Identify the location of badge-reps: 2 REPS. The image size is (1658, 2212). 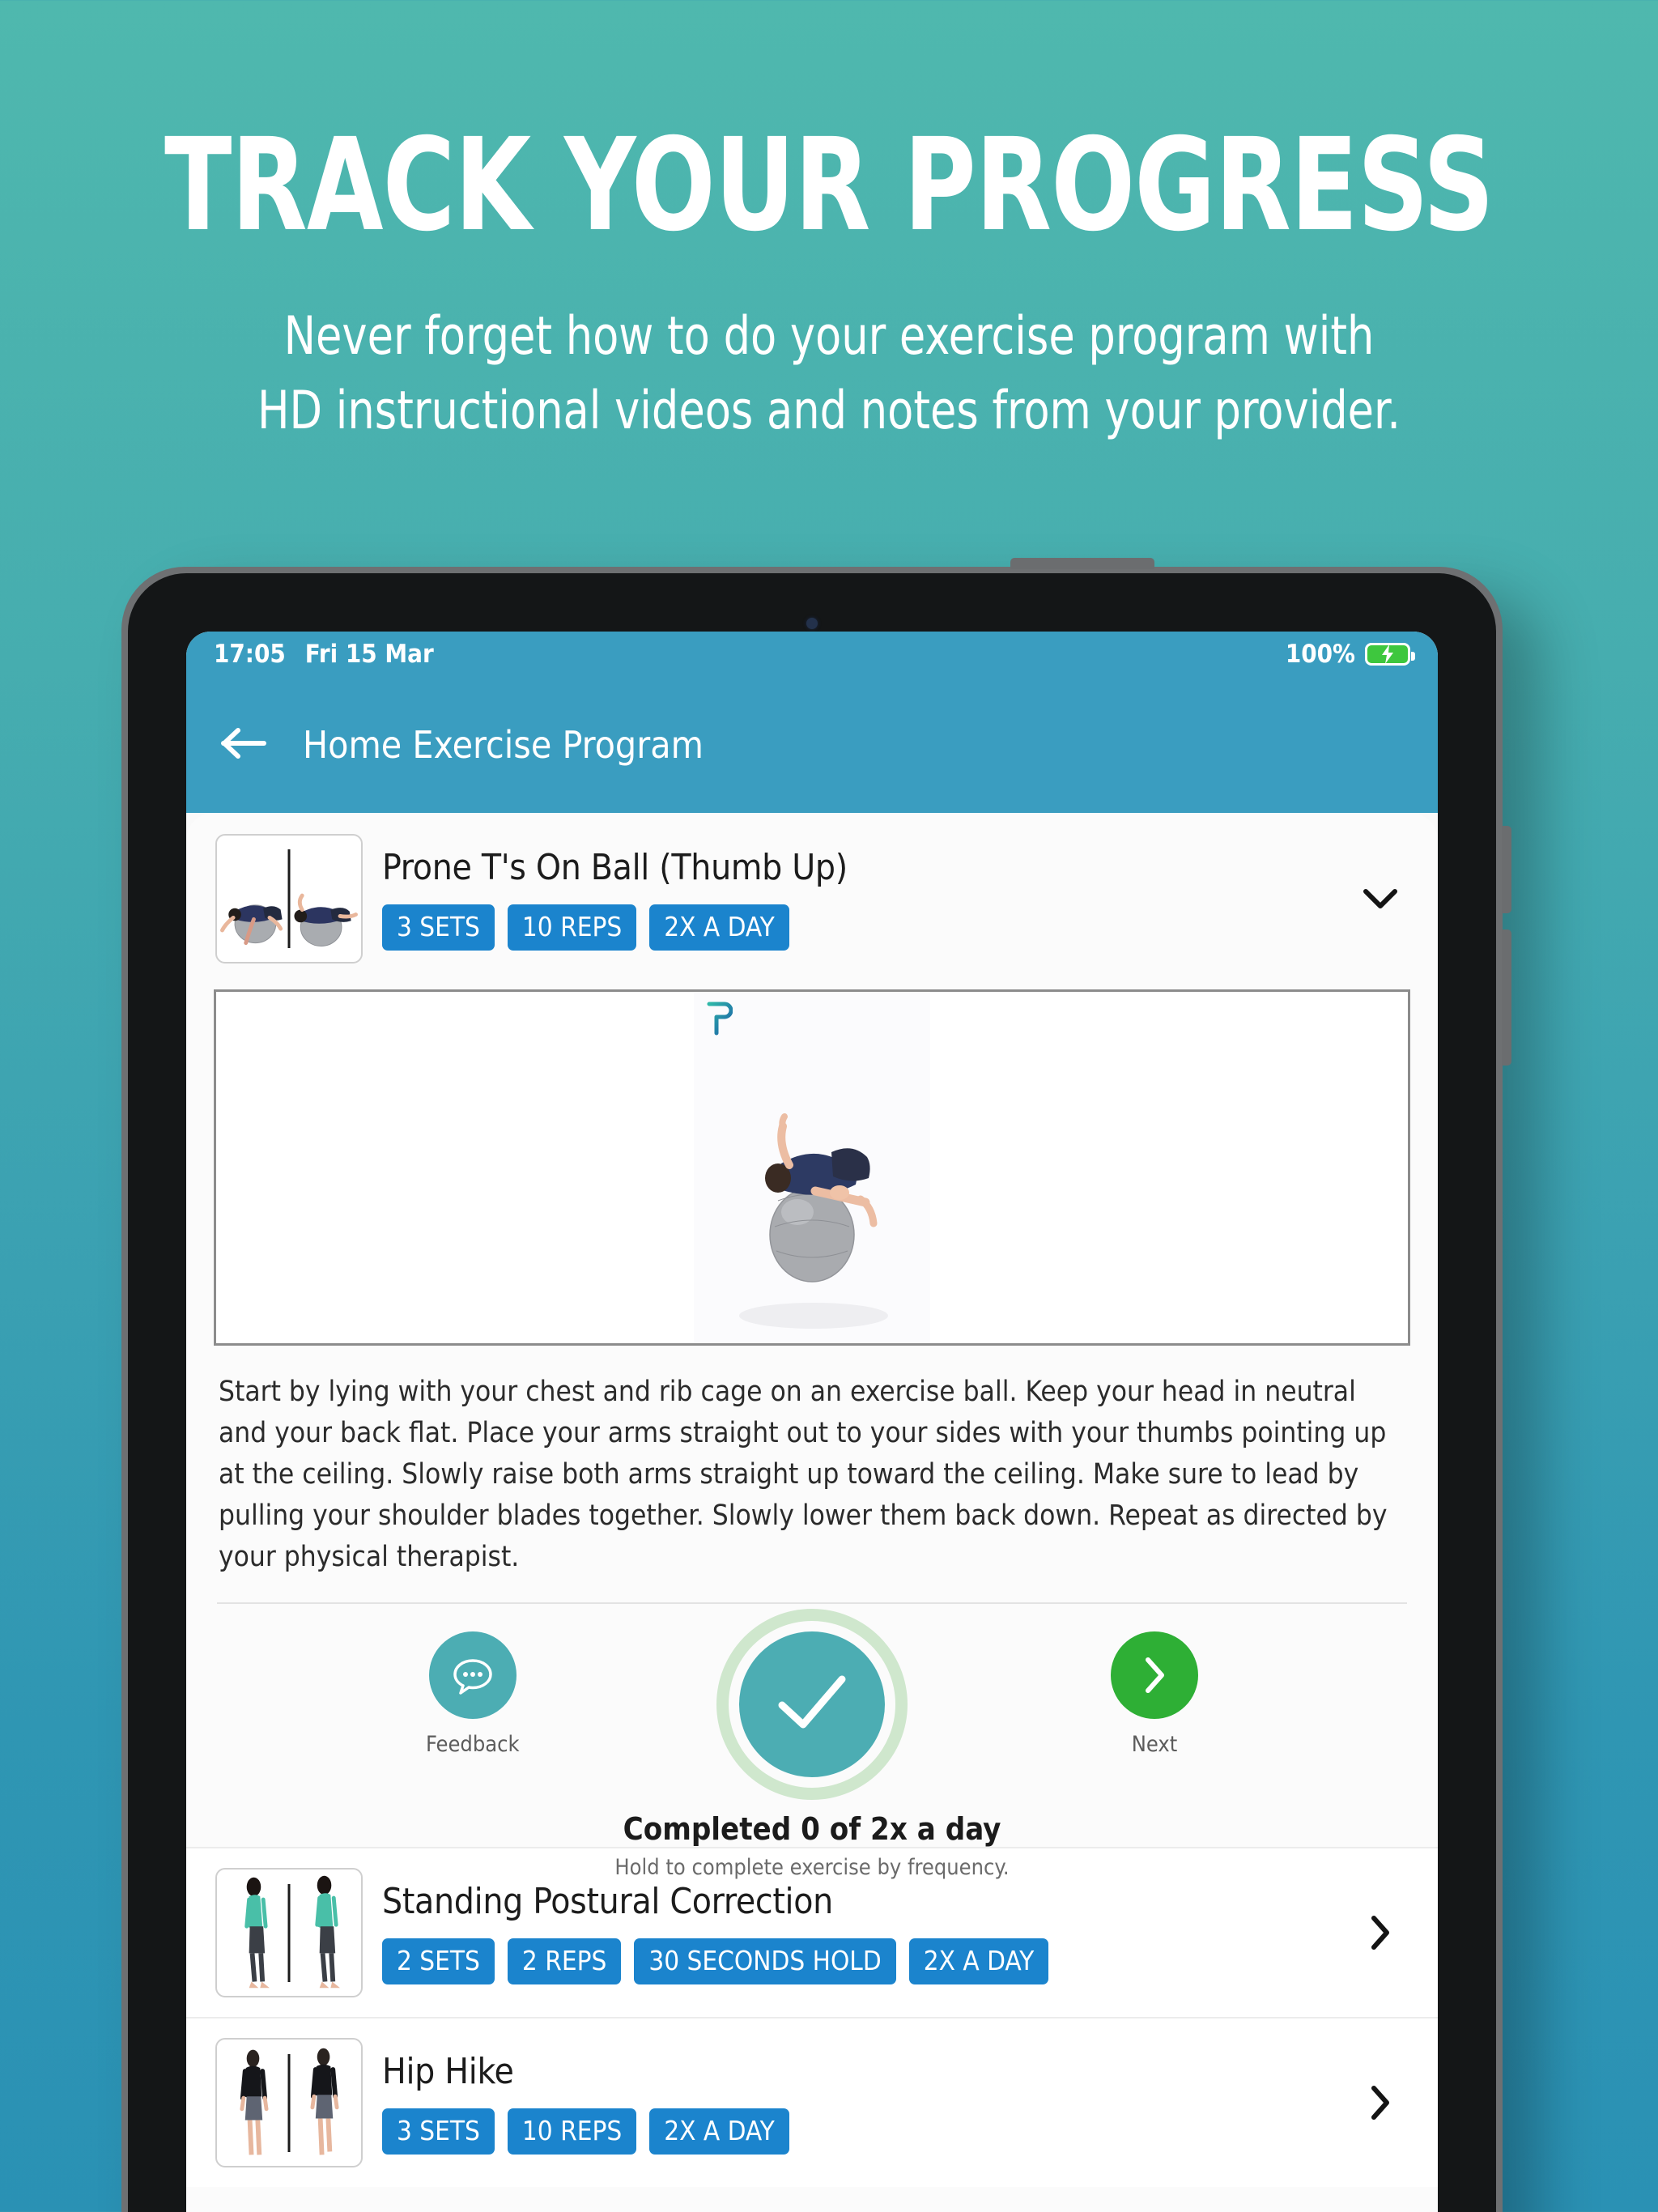
(564, 1962).